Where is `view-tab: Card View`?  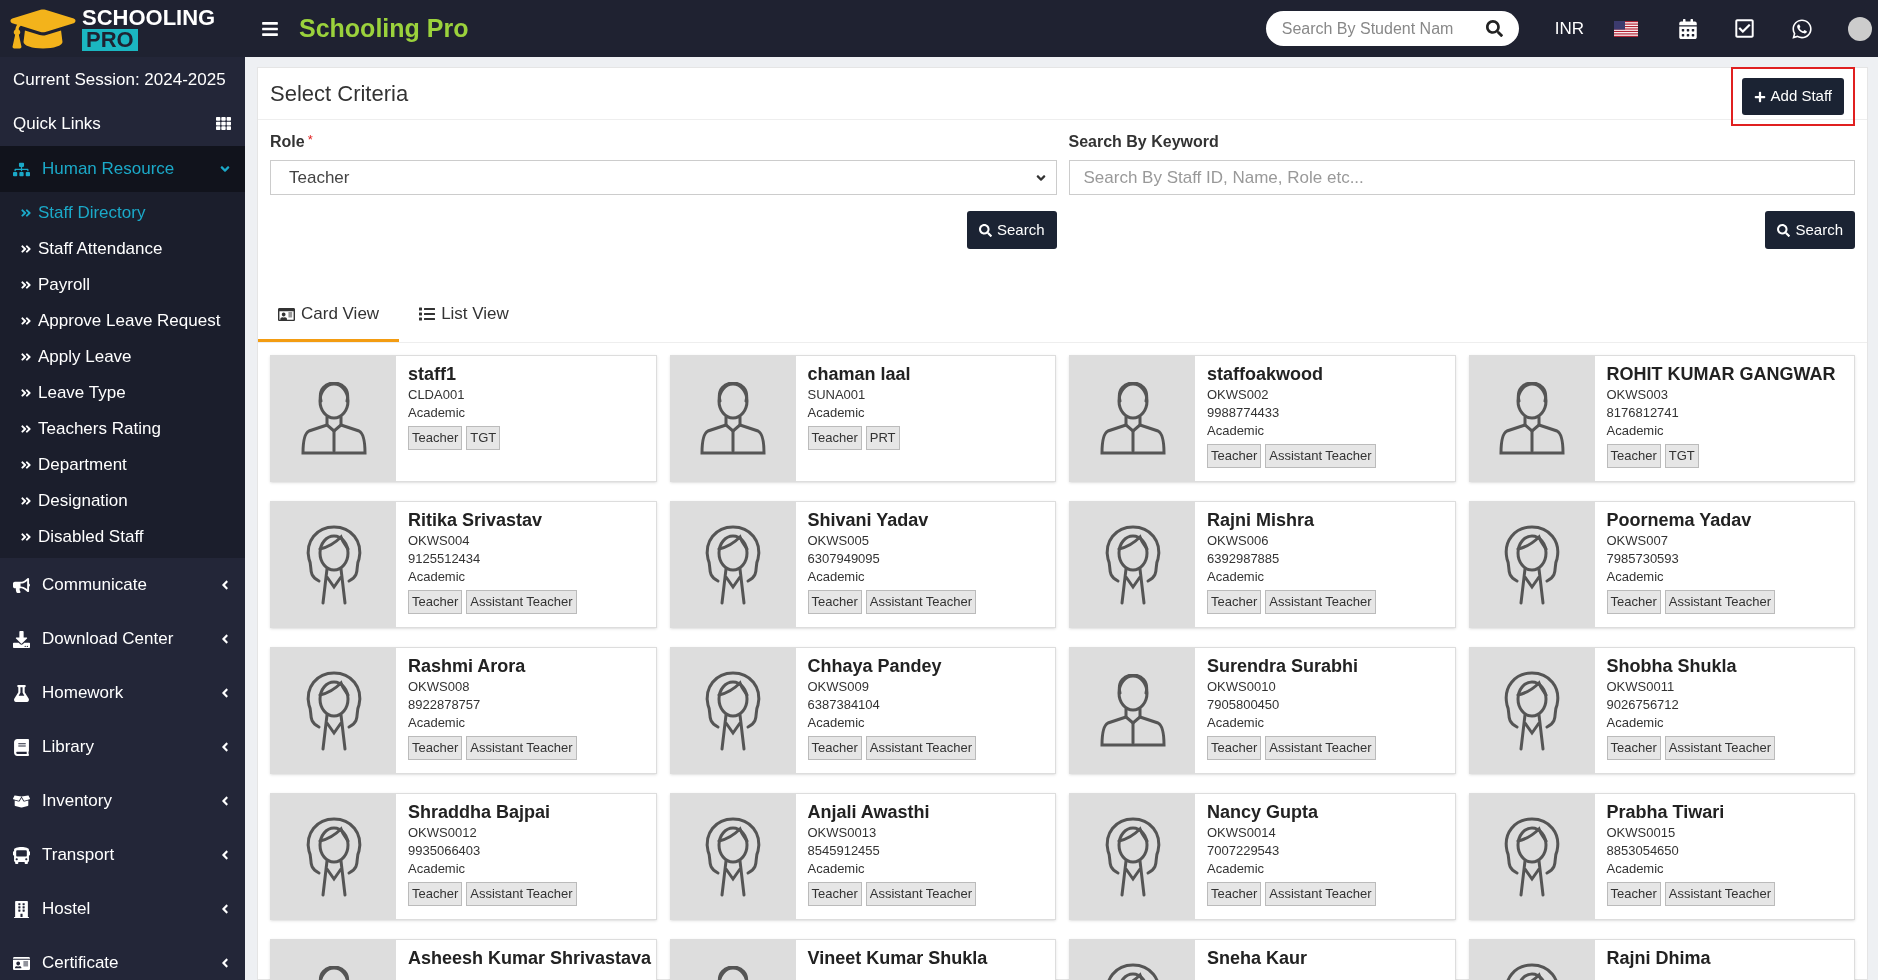
view-tab: Card View is located at coordinates (329, 315).